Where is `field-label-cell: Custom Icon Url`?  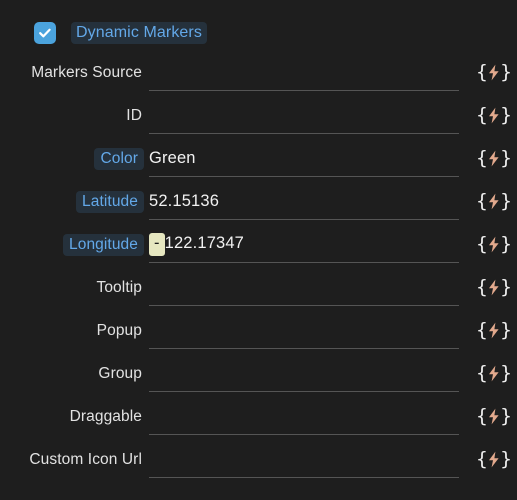
field-label-cell: Custom Icon Url is located at coordinates (71, 460).